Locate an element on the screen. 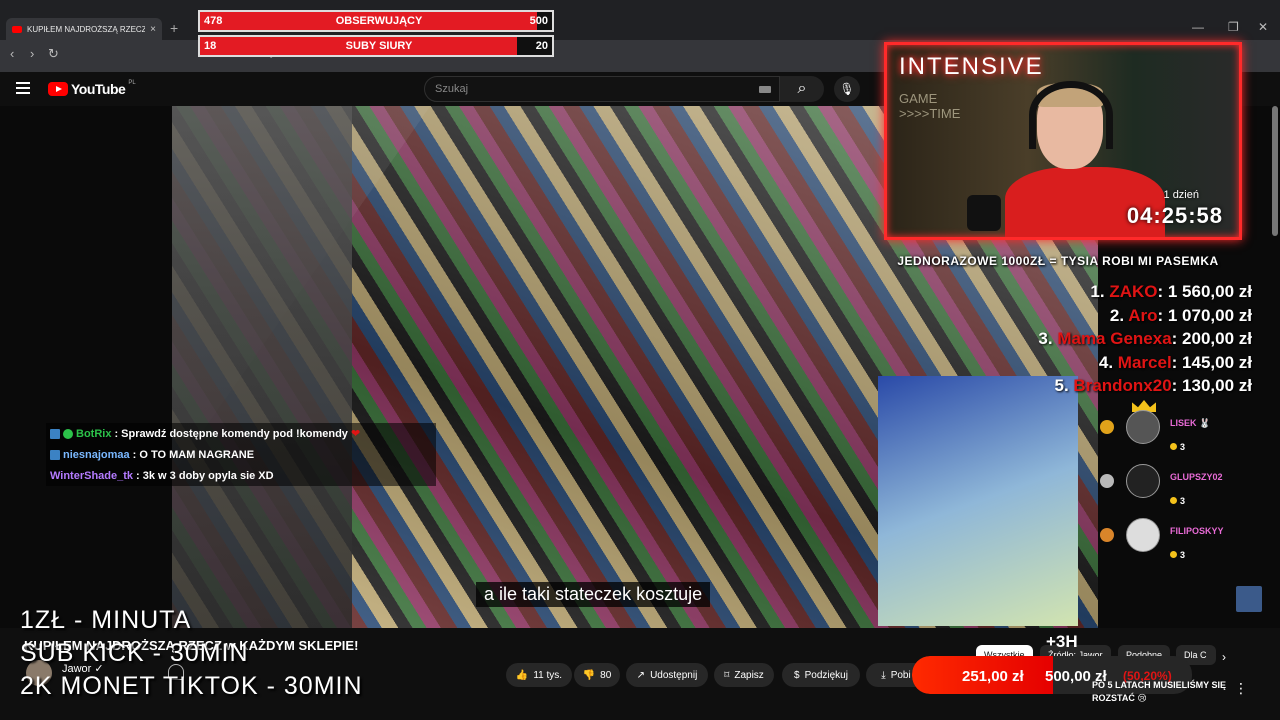  minimize-icon: — is located at coordinates (1198, 27).